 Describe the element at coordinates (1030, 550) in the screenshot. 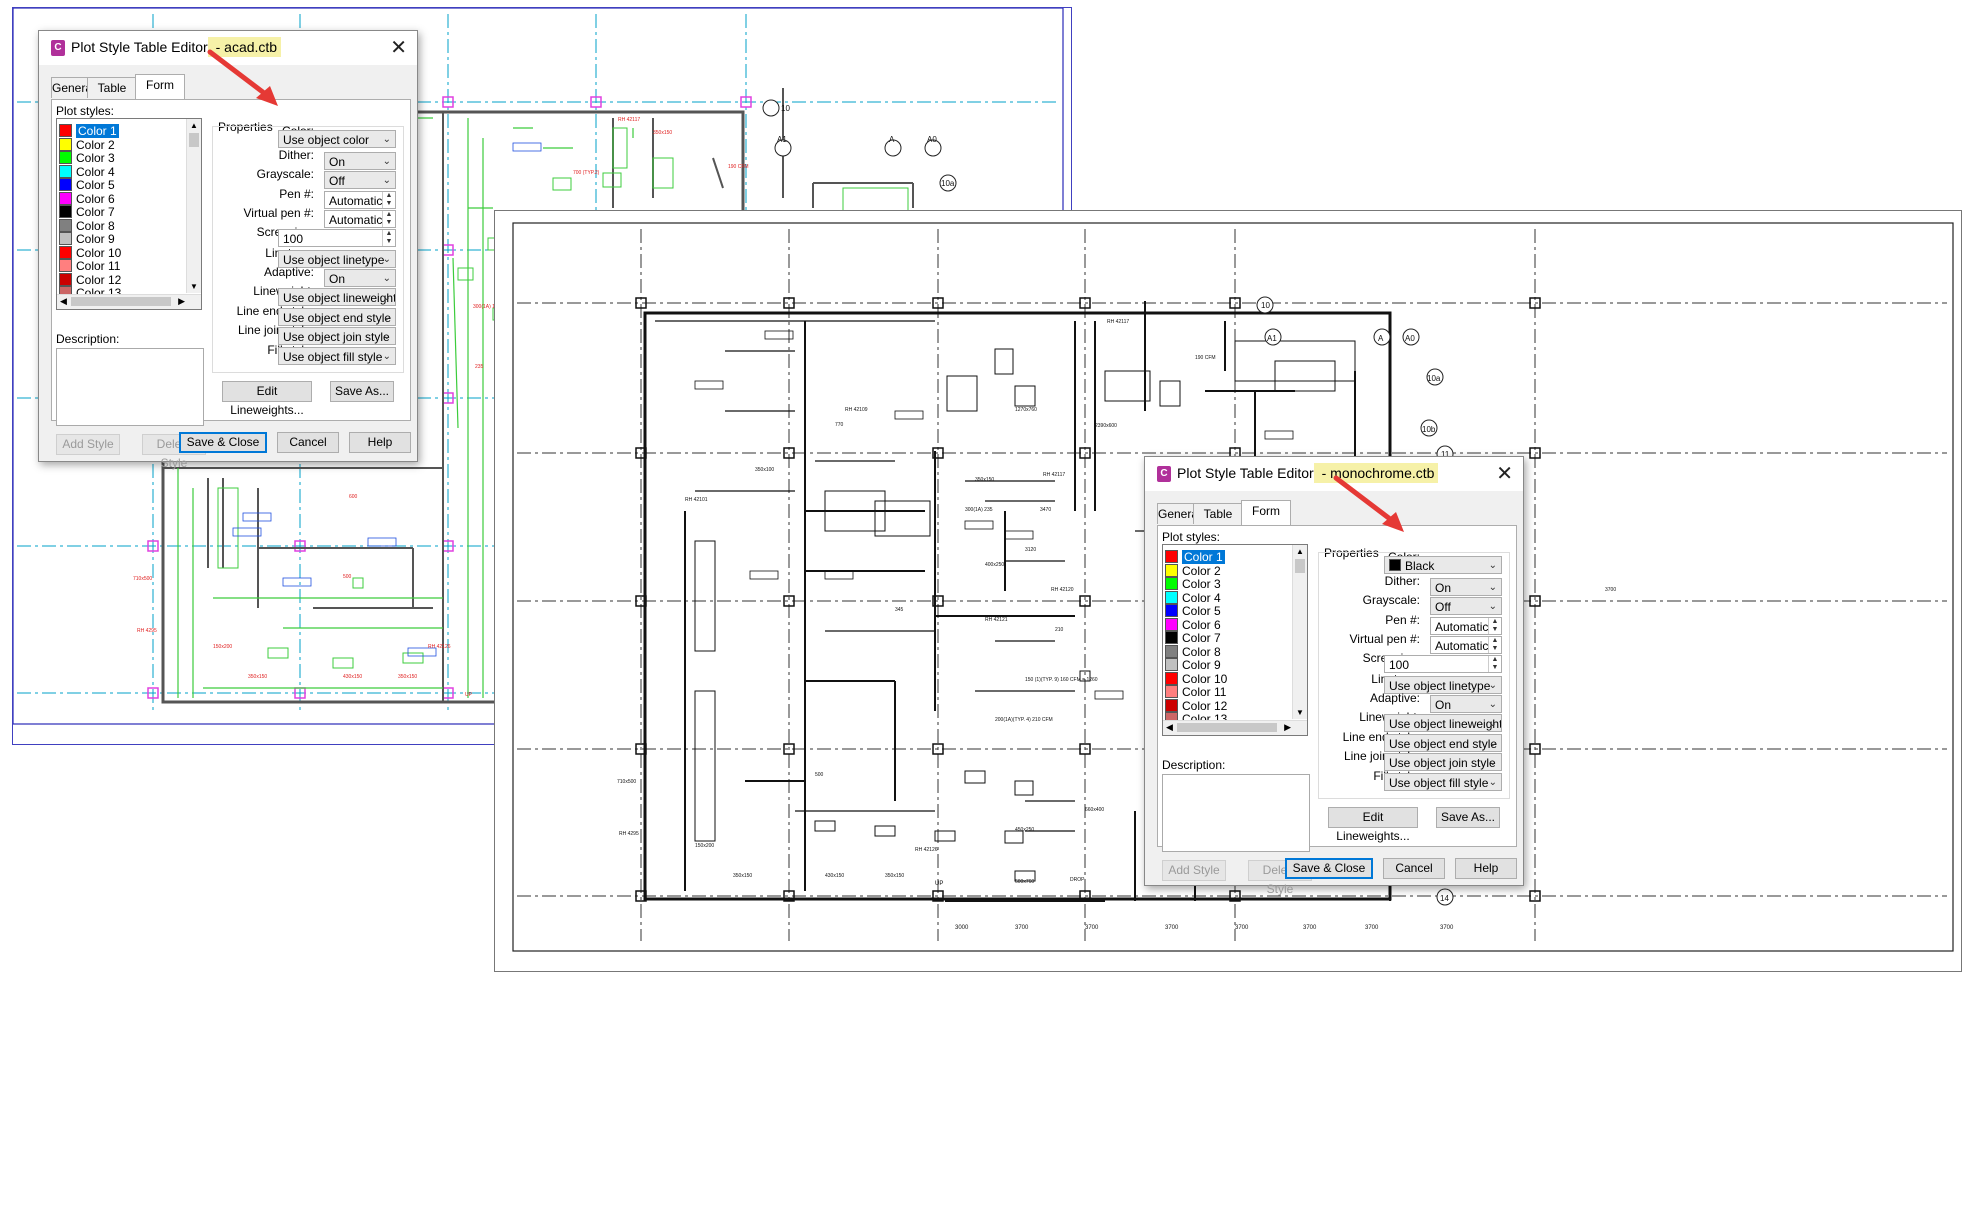

I see `drawing-label: 3120` at that location.